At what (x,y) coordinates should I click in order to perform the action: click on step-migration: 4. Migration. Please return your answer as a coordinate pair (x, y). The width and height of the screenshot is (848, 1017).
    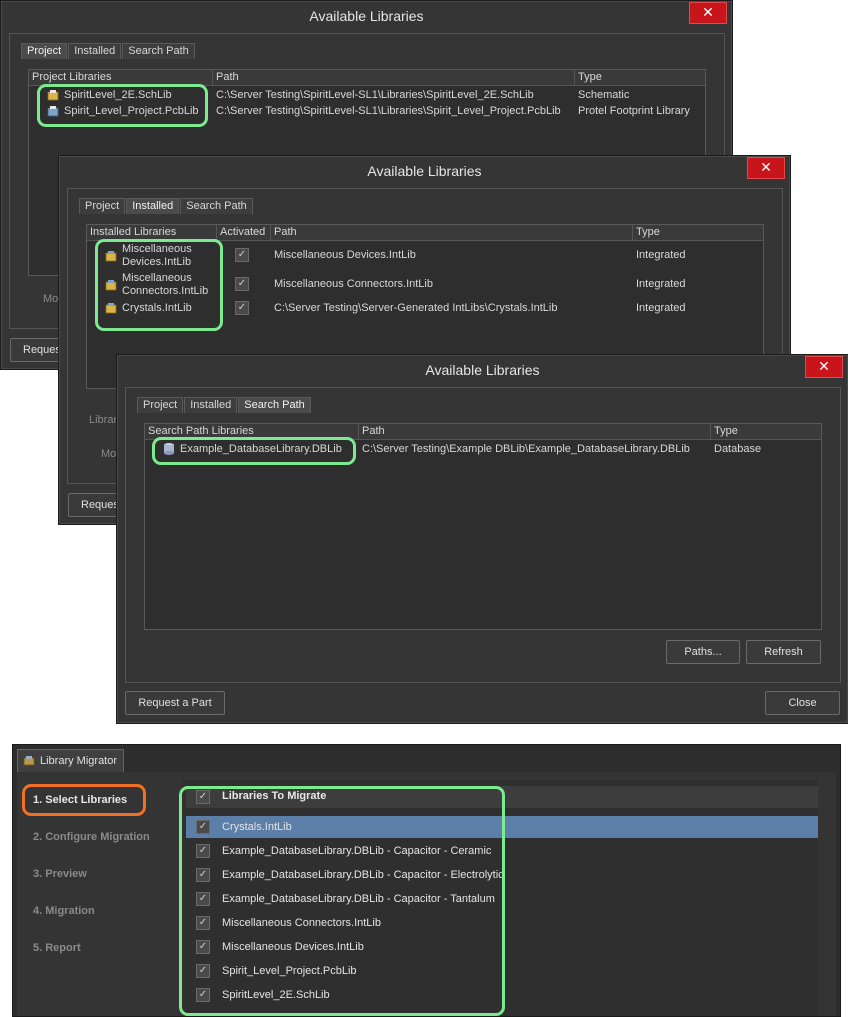
    Looking at the image, I should click on (64, 911).